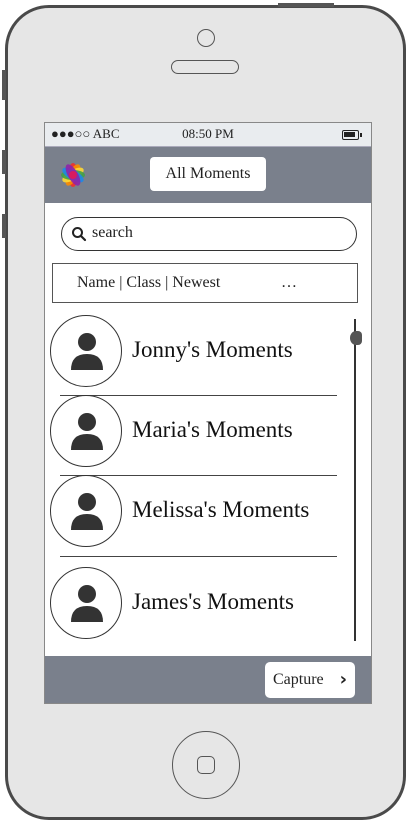 The image size is (411, 826). What do you see at coordinates (212, 349) in the screenshot?
I see `moment-title: Jonny's Moments` at bounding box center [212, 349].